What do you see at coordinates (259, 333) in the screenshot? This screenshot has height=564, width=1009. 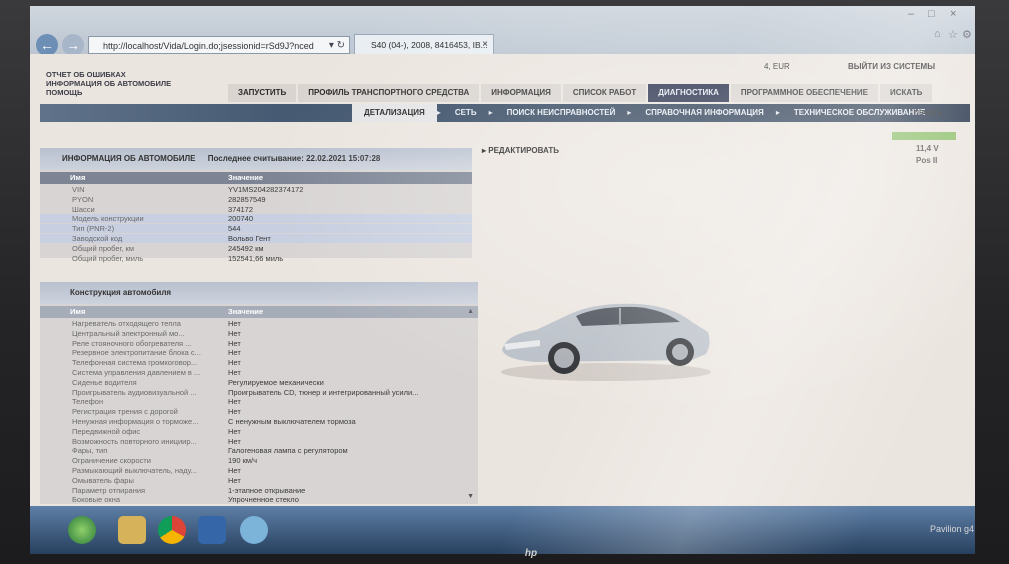 I see `table-row: Центральный электронный мо... Нет` at bounding box center [259, 333].